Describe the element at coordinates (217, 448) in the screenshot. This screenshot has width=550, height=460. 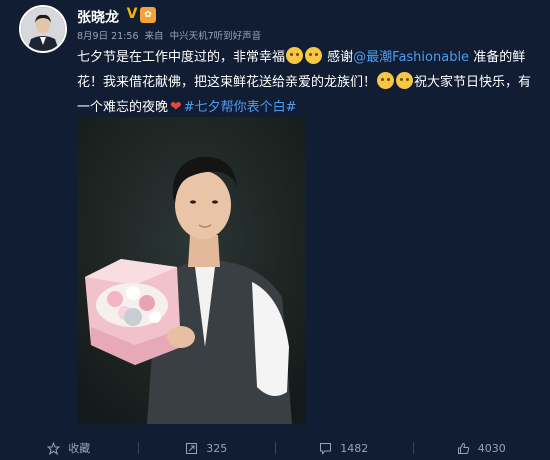
I see `repost-count: 325` at that location.